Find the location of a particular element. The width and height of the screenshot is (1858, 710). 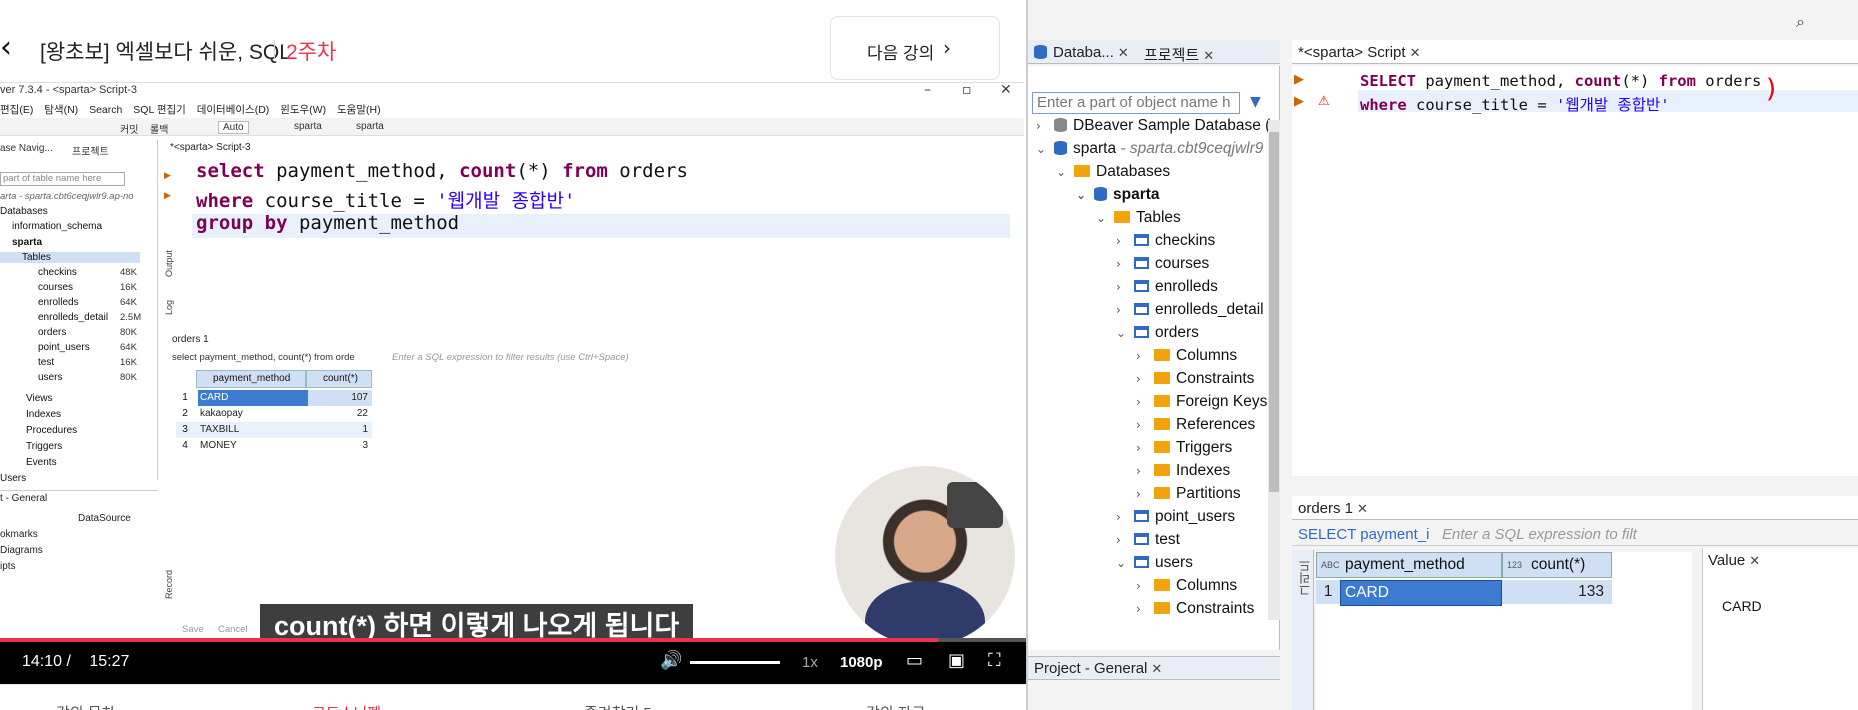

scrollbar-thumb is located at coordinates (1274, 312).